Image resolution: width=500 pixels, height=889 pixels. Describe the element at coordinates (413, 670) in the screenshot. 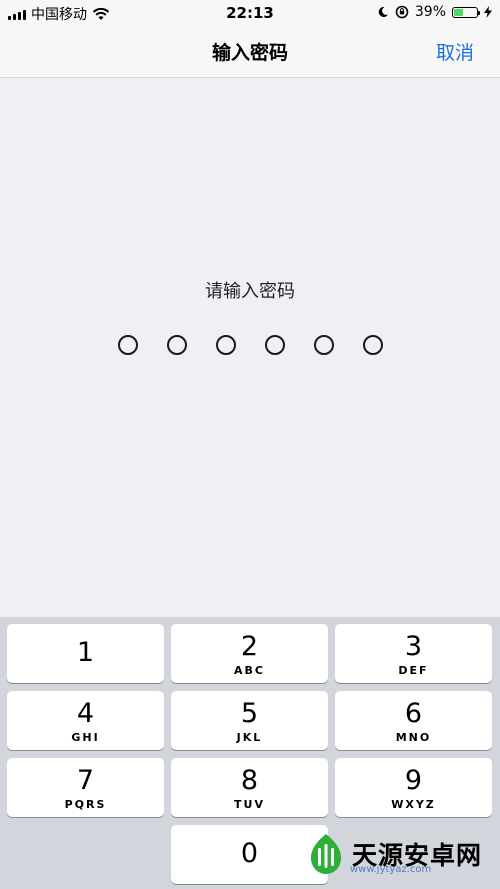

I see `key-letters: DEF` at that location.